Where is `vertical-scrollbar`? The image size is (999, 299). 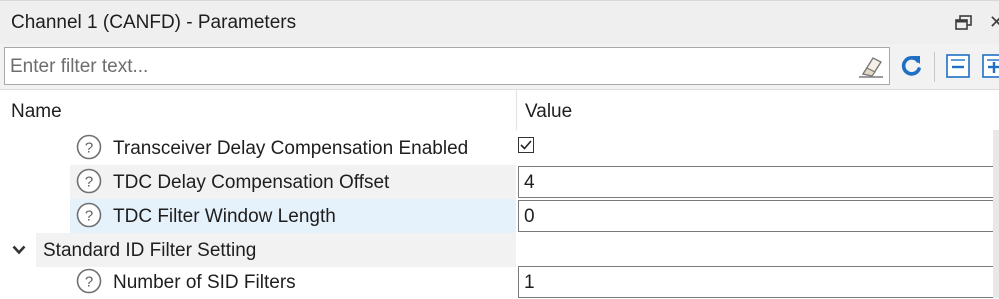 vertical-scrollbar is located at coordinates (996, 214).